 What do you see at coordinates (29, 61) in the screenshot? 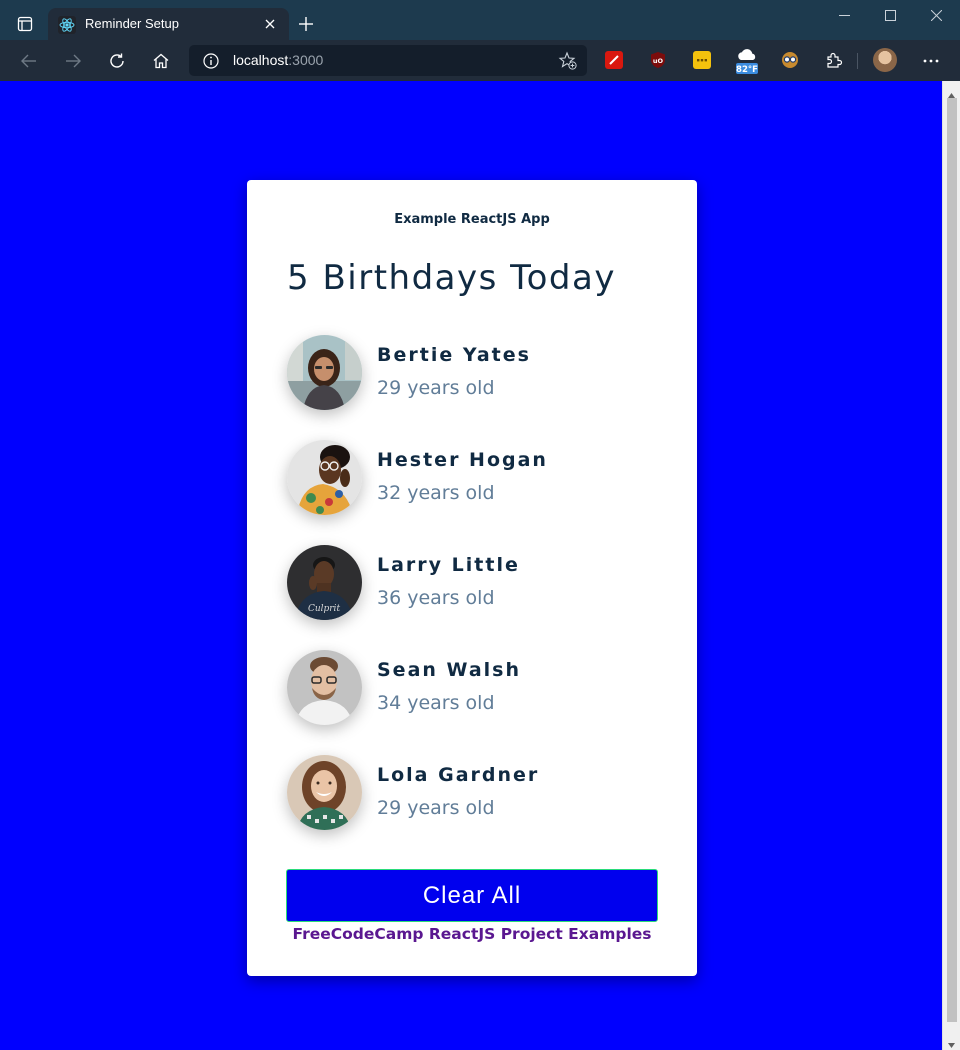
I see `back-icon` at bounding box center [29, 61].